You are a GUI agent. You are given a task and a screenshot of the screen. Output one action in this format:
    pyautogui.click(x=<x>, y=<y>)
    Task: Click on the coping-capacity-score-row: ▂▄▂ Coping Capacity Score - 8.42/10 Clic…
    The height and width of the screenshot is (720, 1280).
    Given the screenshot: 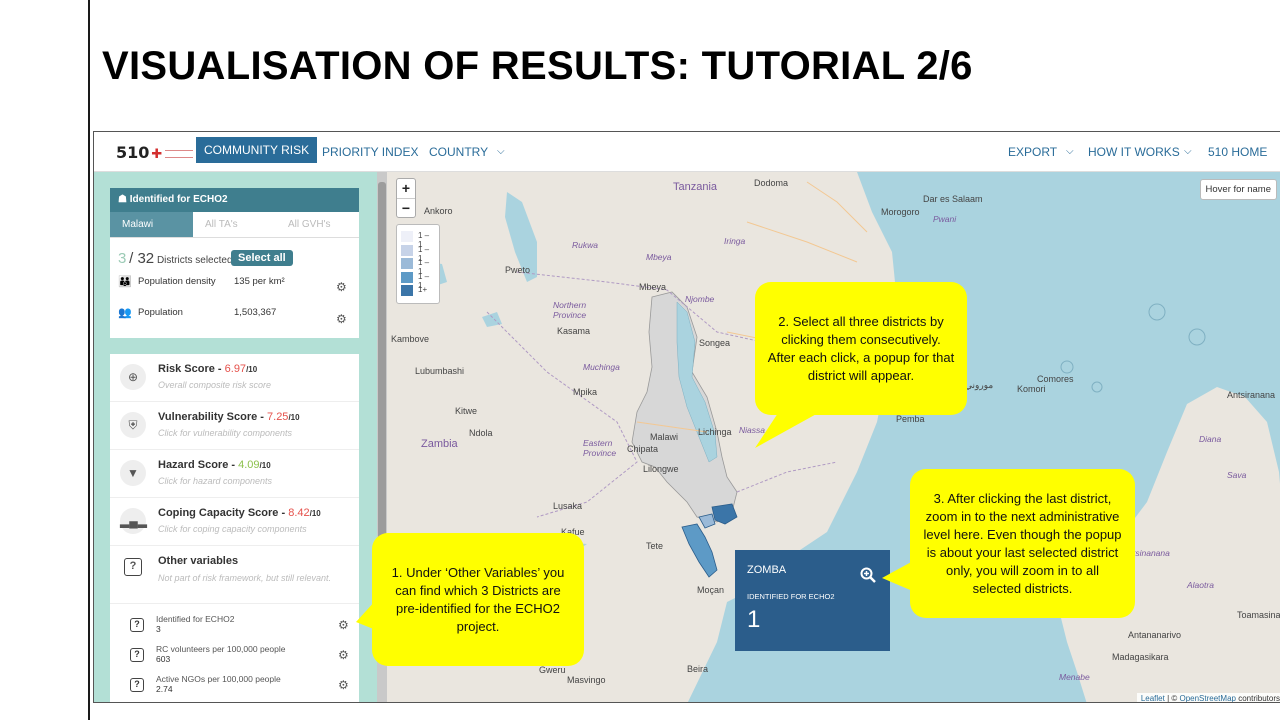 What is the action you would take?
    pyautogui.click(x=234, y=522)
    